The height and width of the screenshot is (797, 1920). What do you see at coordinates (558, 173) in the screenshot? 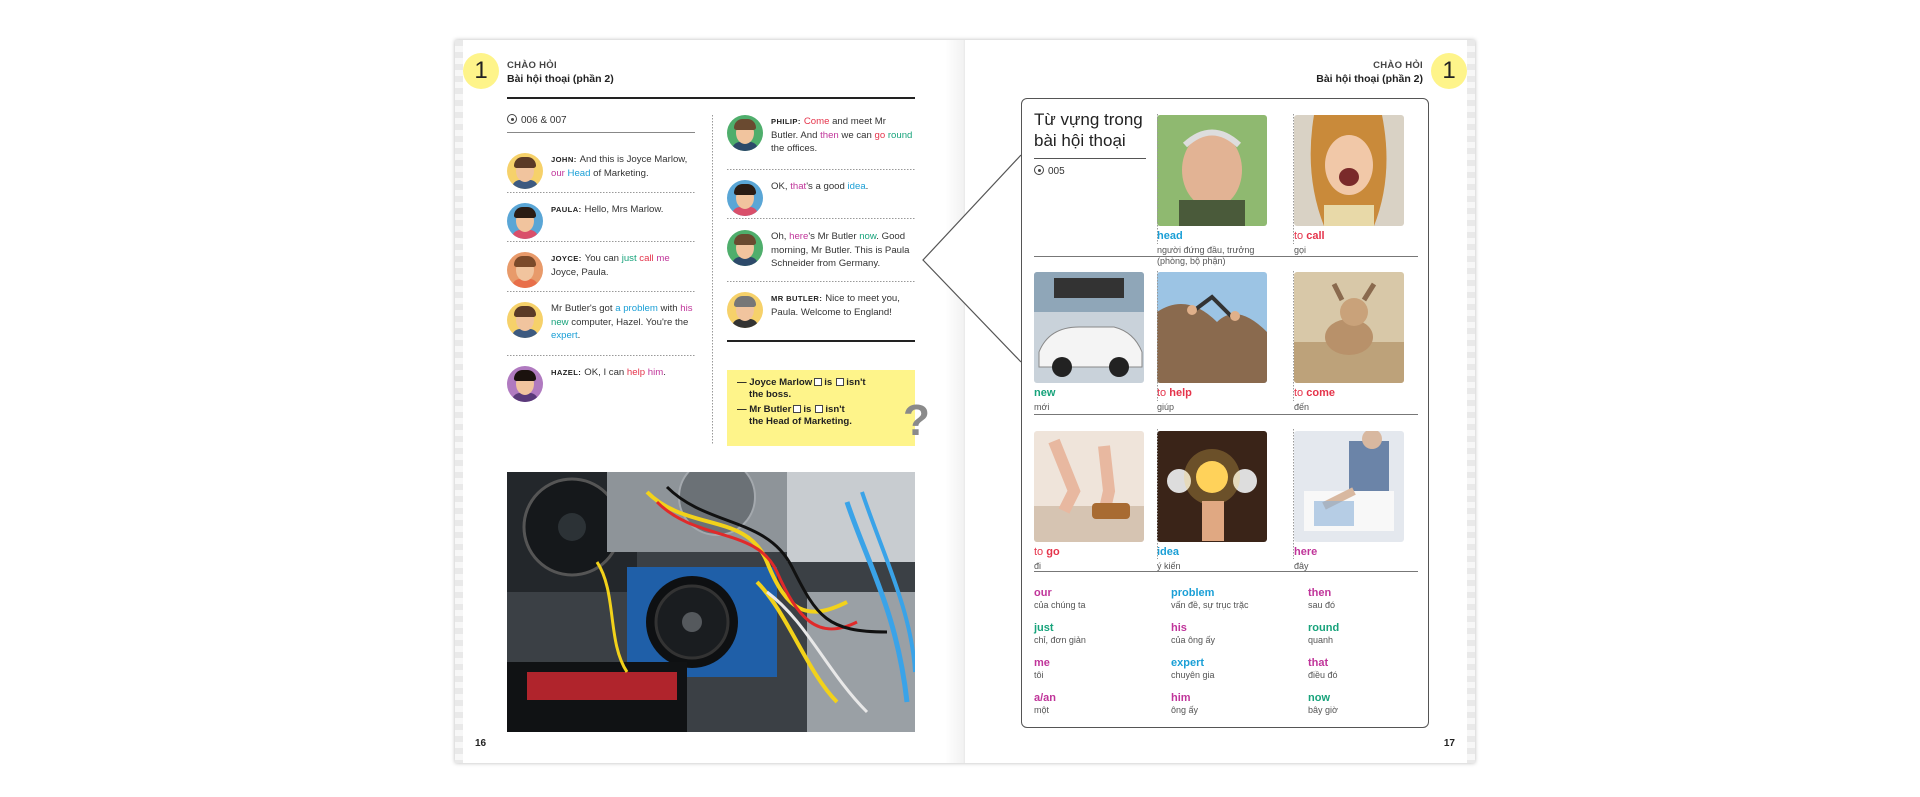
I see `vocab-highlight: our` at bounding box center [558, 173].